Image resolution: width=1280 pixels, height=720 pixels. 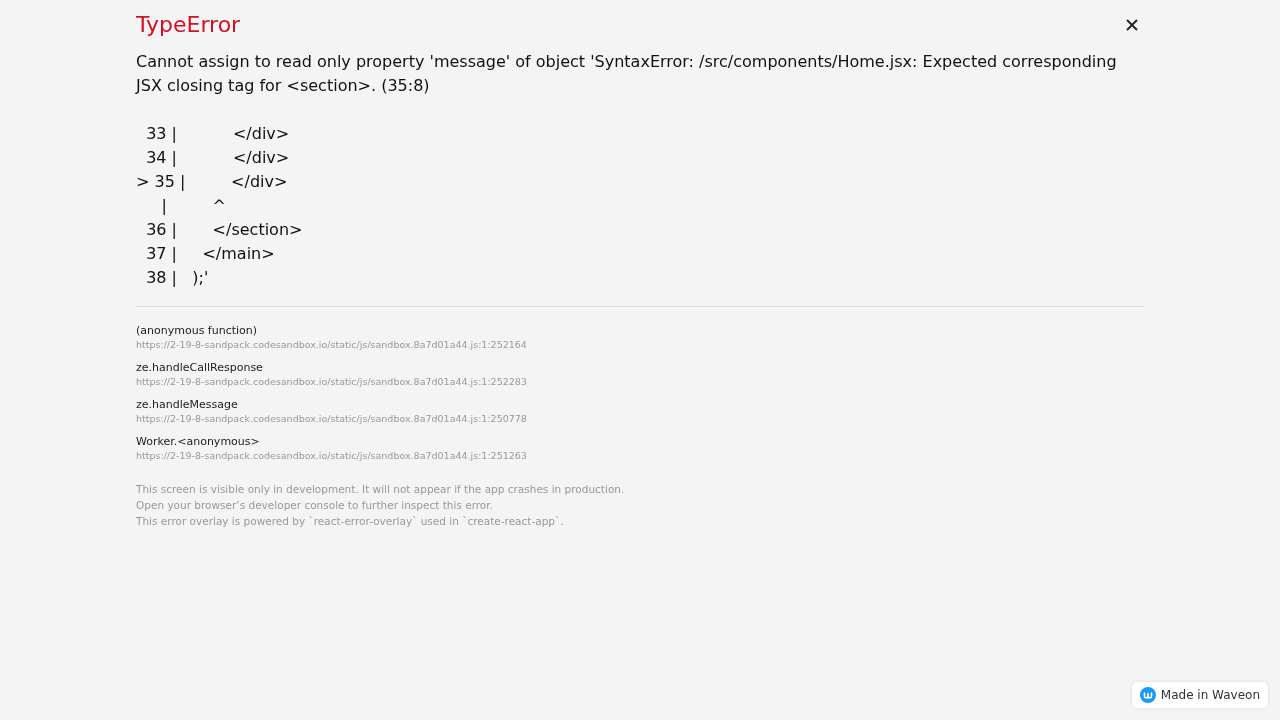 I want to click on footer-note: Open your browser’s developer console to further inspect this error., so click(x=315, y=505).